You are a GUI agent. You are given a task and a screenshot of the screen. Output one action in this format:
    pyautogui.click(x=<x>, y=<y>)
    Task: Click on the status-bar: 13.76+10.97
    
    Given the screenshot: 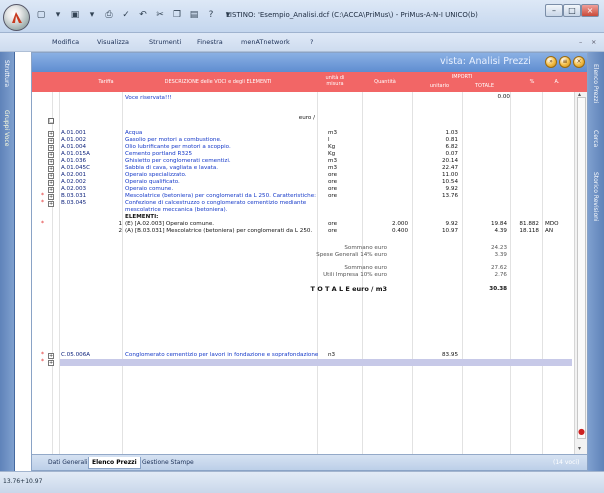 What is the action you would take?
    pyautogui.click(x=302, y=482)
    